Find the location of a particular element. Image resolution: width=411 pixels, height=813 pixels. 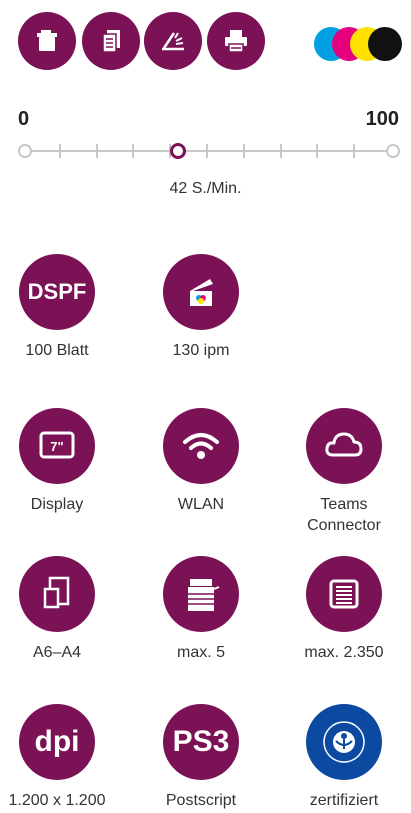

display-7inch-icon: 7" is located at coordinates (57, 446).